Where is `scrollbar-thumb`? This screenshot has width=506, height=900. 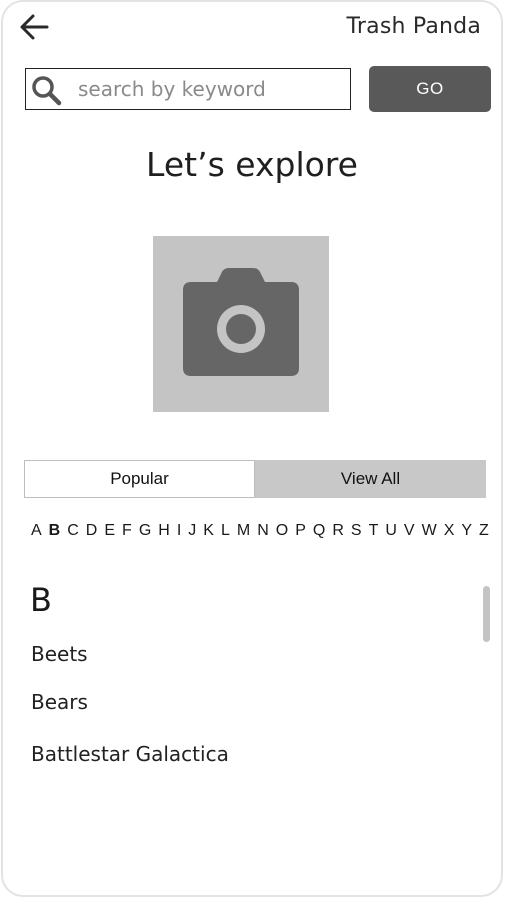 scrollbar-thumb is located at coordinates (486, 614).